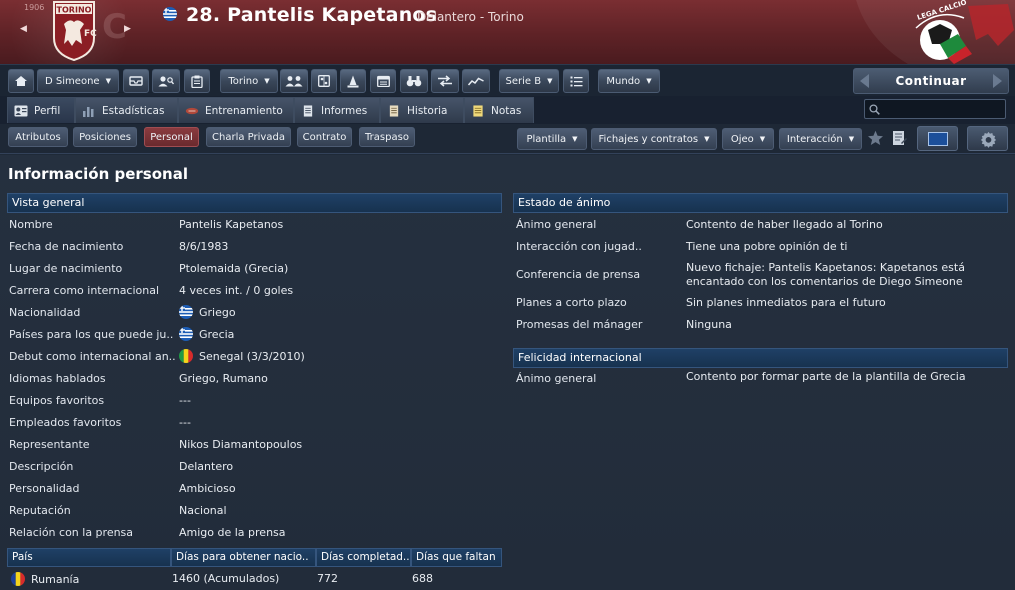 This screenshot has width=1015, height=590. I want to click on tab-statistics: Estadísticas, so click(126, 110).